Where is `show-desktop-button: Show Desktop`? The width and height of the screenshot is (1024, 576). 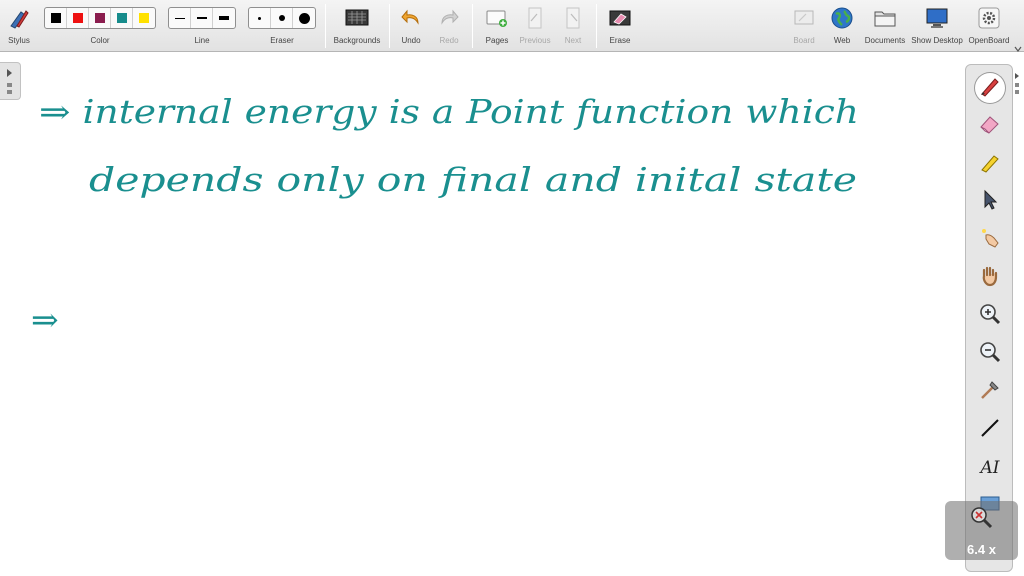 show-desktop-button: Show Desktop is located at coordinates (937, 26).